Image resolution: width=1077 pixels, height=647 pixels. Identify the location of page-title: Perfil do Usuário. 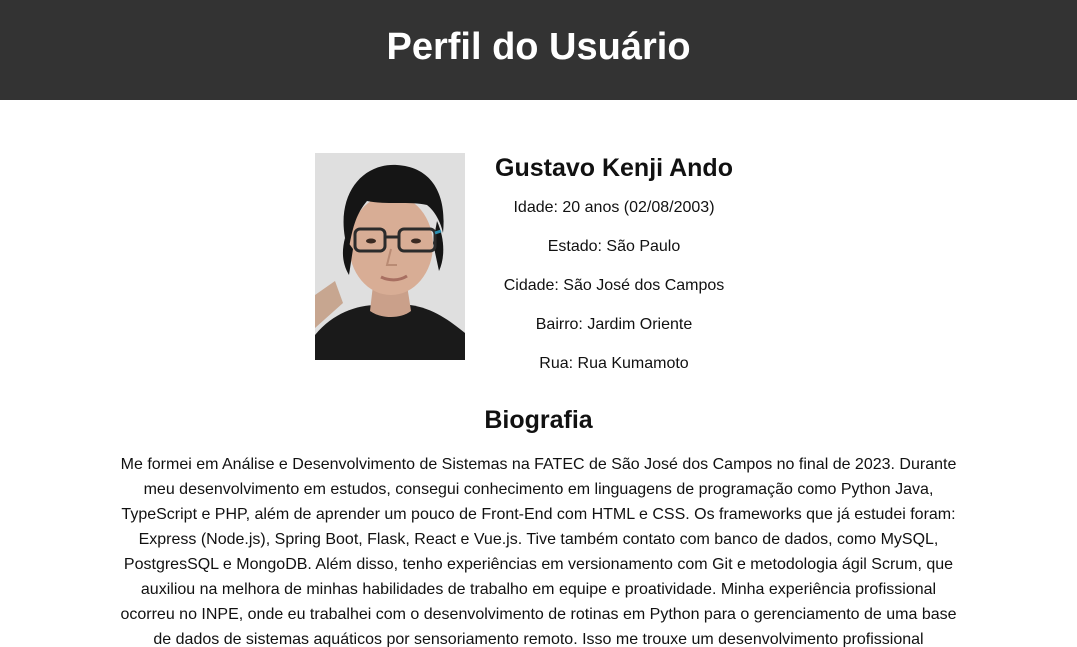
(538, 46).